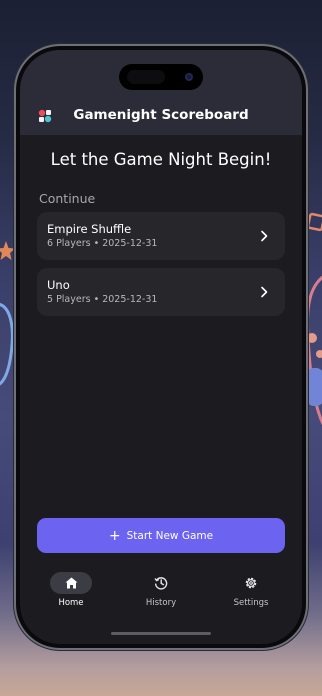 Image resolution: width=322 pixels, height=696 pixels. Describe the element at coordinates (161, 159) in the screenshot. I see `hero-heading: Let the Game Night Begin!` at that location.